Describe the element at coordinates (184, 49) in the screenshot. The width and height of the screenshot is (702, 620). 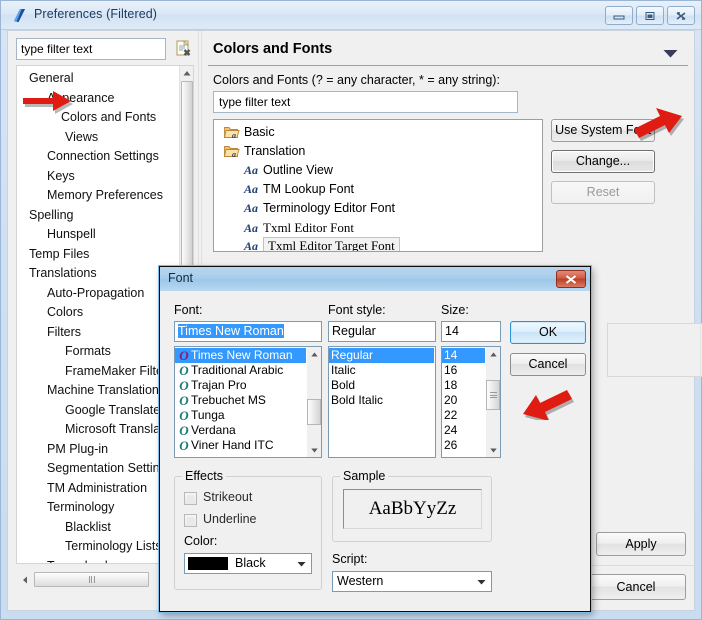
I see `clear-filter-icon` at that location.